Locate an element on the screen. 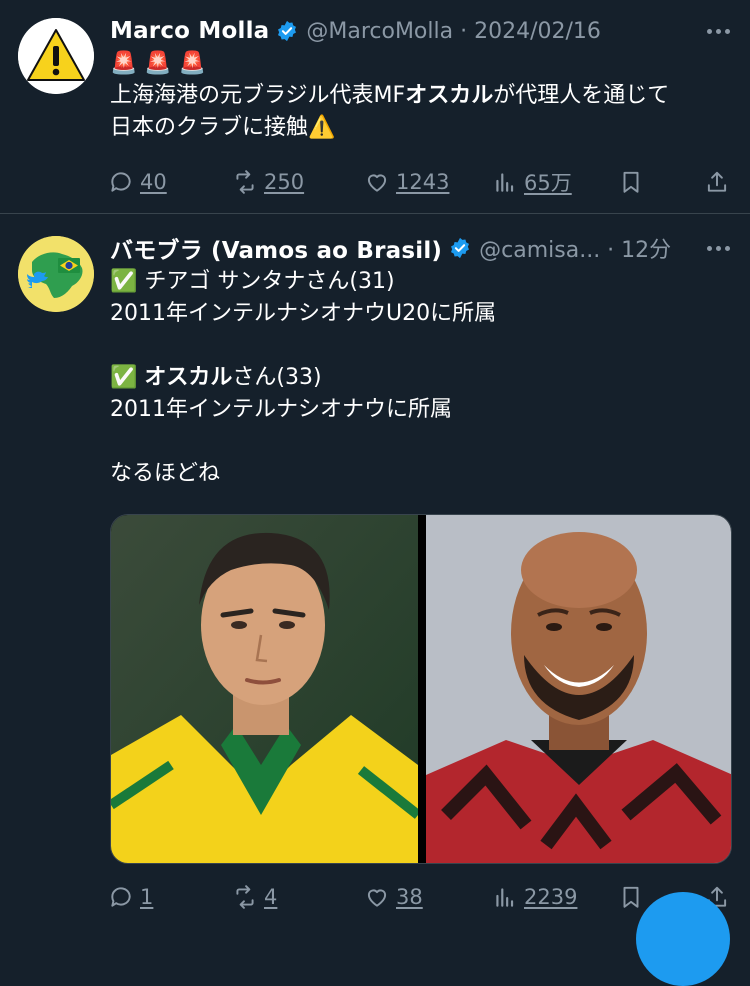  bookmark-button is located at coordinates (634, 182).